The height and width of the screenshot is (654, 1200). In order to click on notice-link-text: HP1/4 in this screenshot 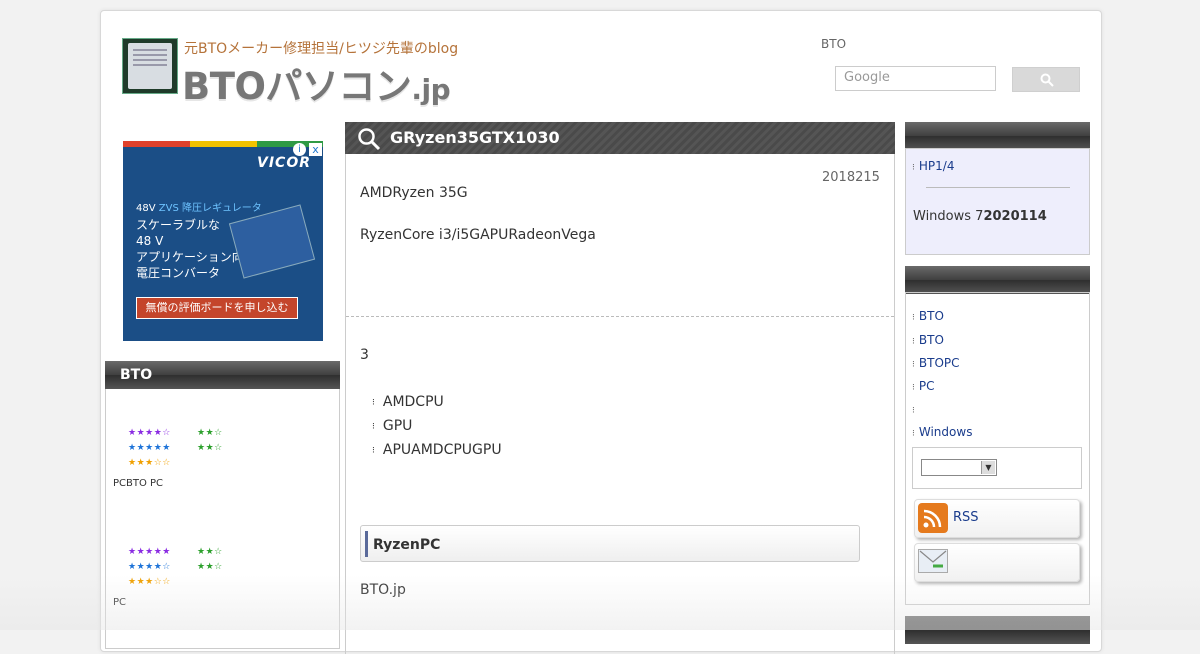, I will do `click(936, 166)`.